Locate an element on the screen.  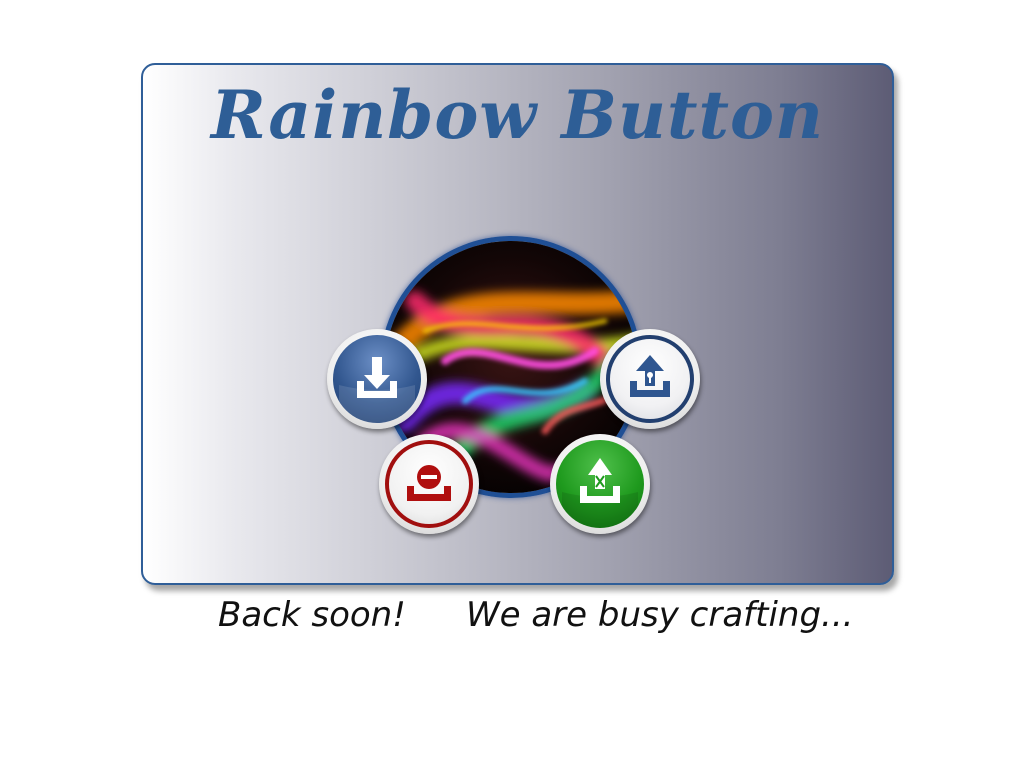
publish-icon is located at coordinates (600, 493).